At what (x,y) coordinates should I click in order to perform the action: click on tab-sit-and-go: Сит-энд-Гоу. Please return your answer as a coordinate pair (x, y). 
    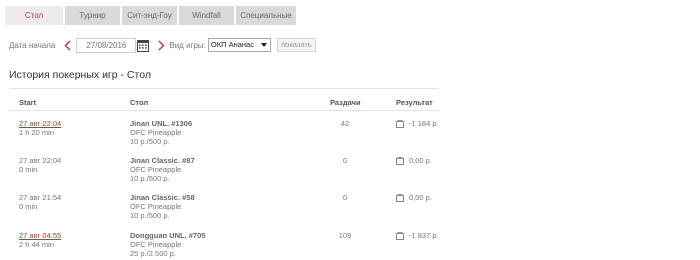
    Looking at the image, I should click on (149, 15).